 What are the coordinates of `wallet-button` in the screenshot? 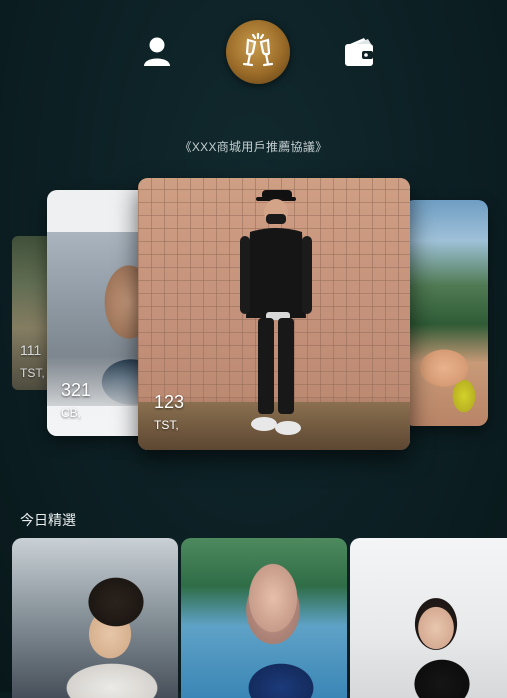 It's located at (359, 52).